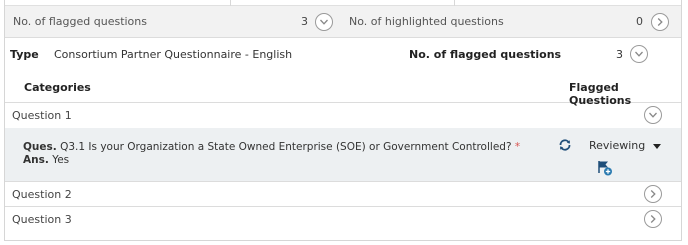 This screenshot has width=688, height=245. Describe the element at coordinates (42, 115) in the screenshot. I see `question-label: Question 1` at that location.